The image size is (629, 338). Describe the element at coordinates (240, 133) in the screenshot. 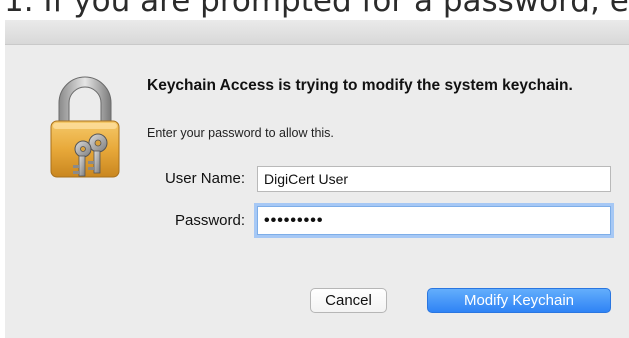

I see `dialog-subtext: Enter your password to allow this.` at that location.